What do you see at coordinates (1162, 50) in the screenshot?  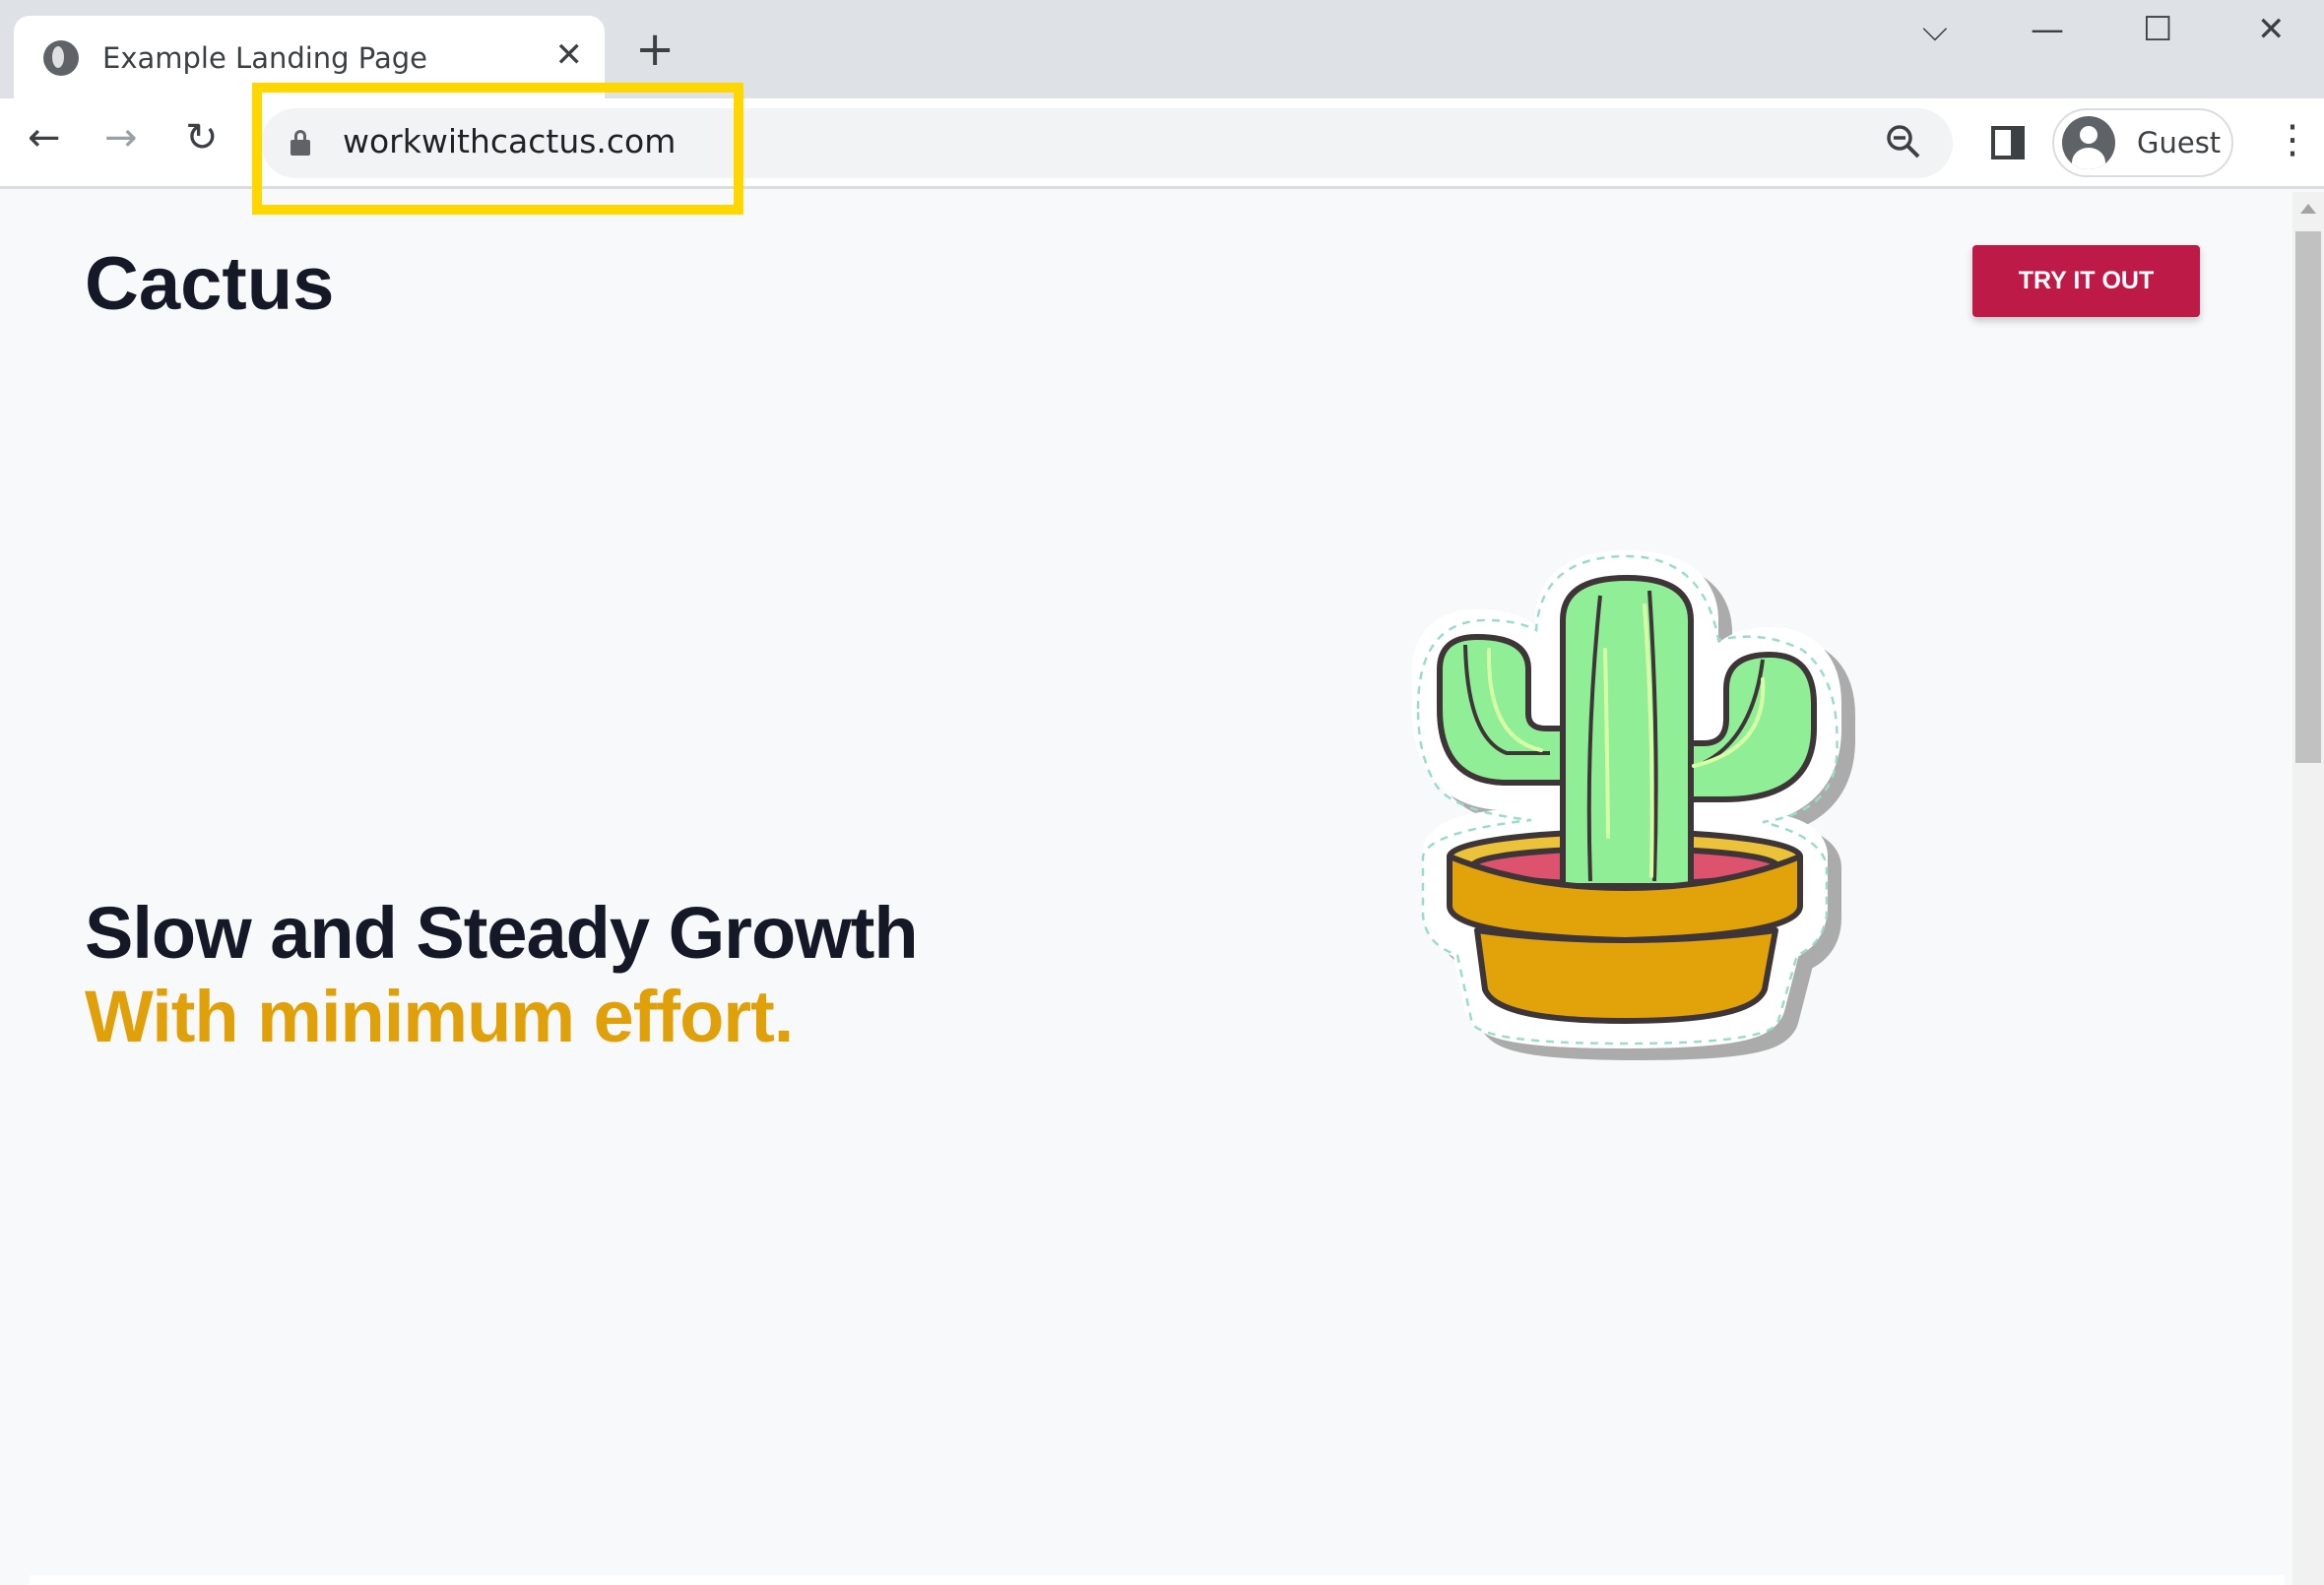 I see `tab-strip: Example Landing Page ✕ + ⌵ — ☐ ✕` at bounding box center [1162, 50].